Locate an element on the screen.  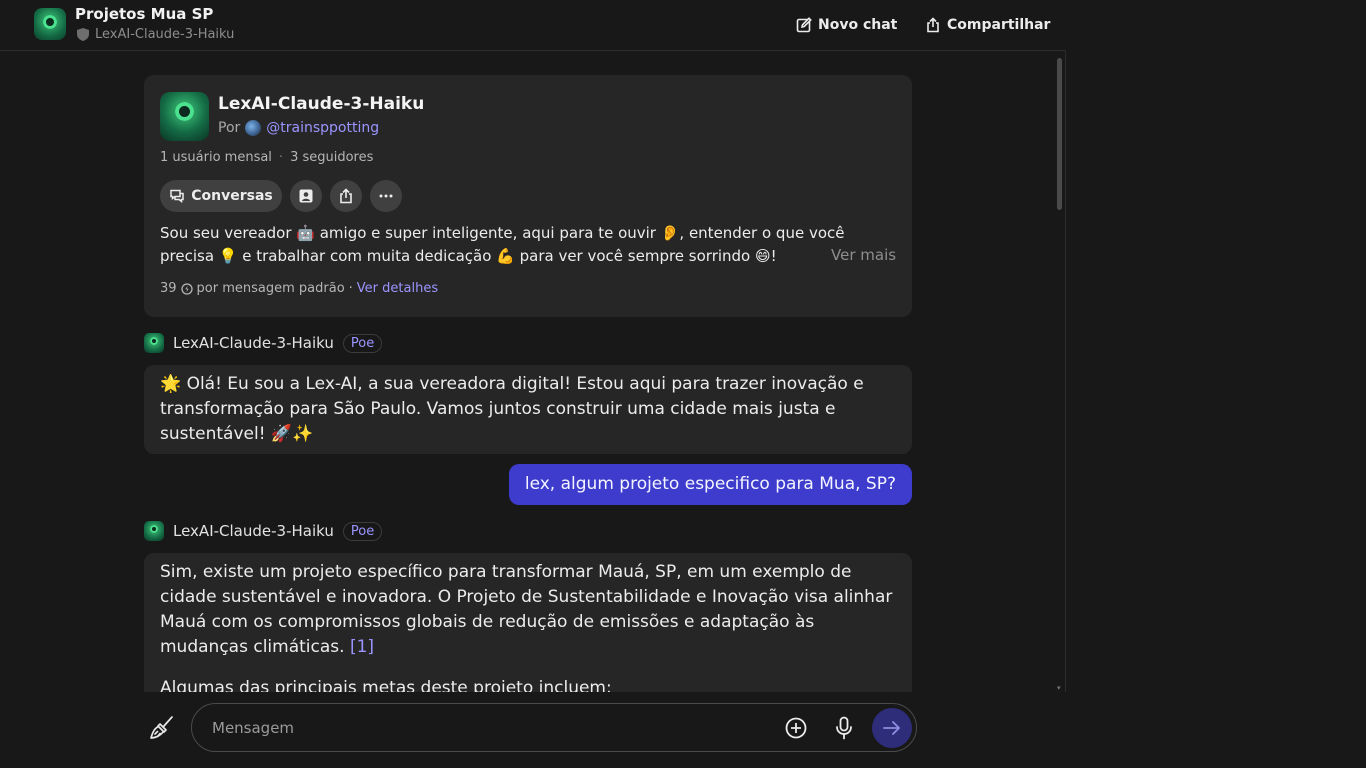
creator-avatar is located at coordinates (253, 128).